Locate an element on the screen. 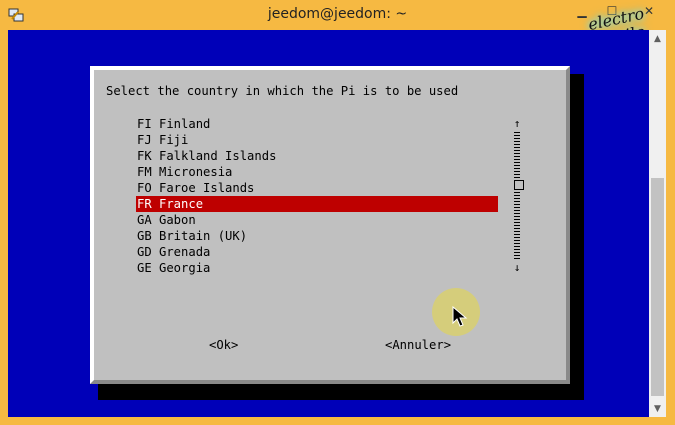 The height and width of the screenshot is (425, 675). window-bottom-border is located at coordinates (337, 421).